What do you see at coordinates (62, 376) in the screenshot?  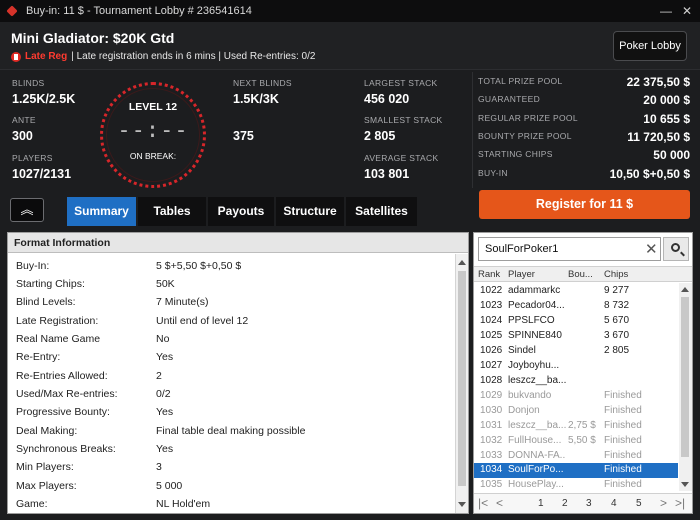 I see `format-key: Re-Entries Allowed:` at bounding box center [62, 376].